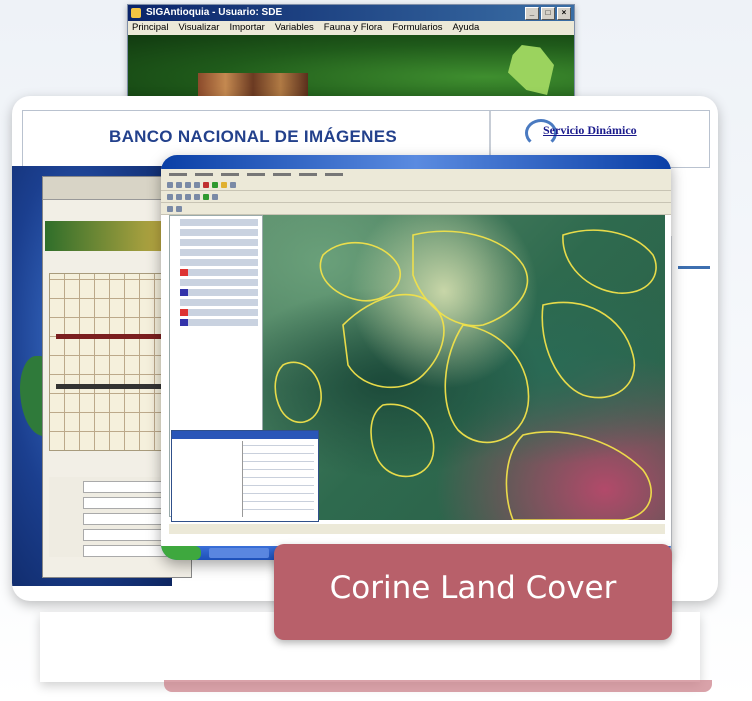 The image size is (752, 701). What do you see at coordinates (179, 184) in the screenshot?
I see `open-icon` at bounding box center [179, 184].